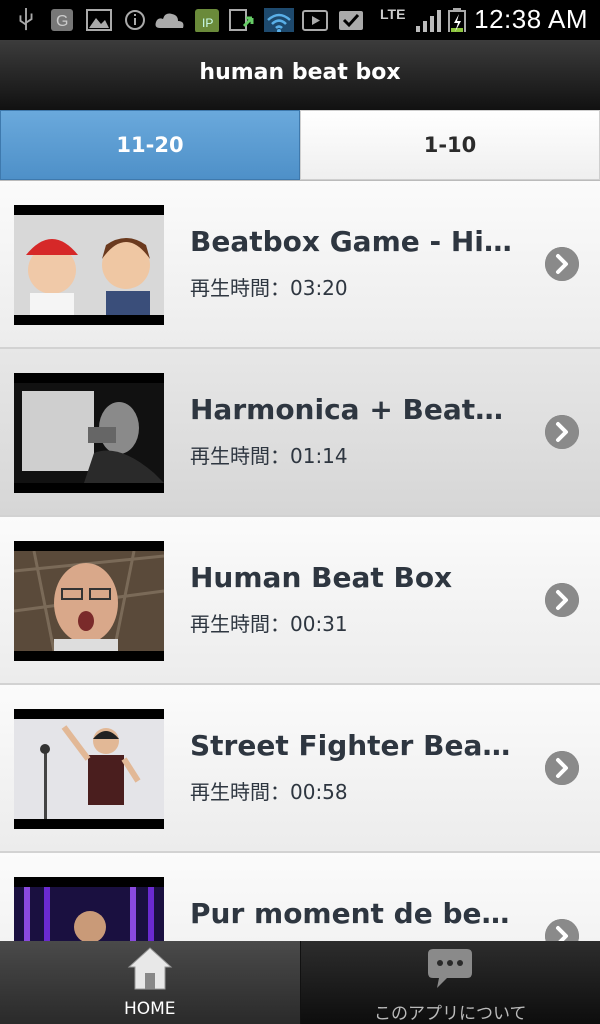 The height and width of the screenshot is (1024, 600). What do you see at coordinates (450, 145) in the screenshot?
I see `tab-1-10: 1-10` at bounding box center [450, 145].